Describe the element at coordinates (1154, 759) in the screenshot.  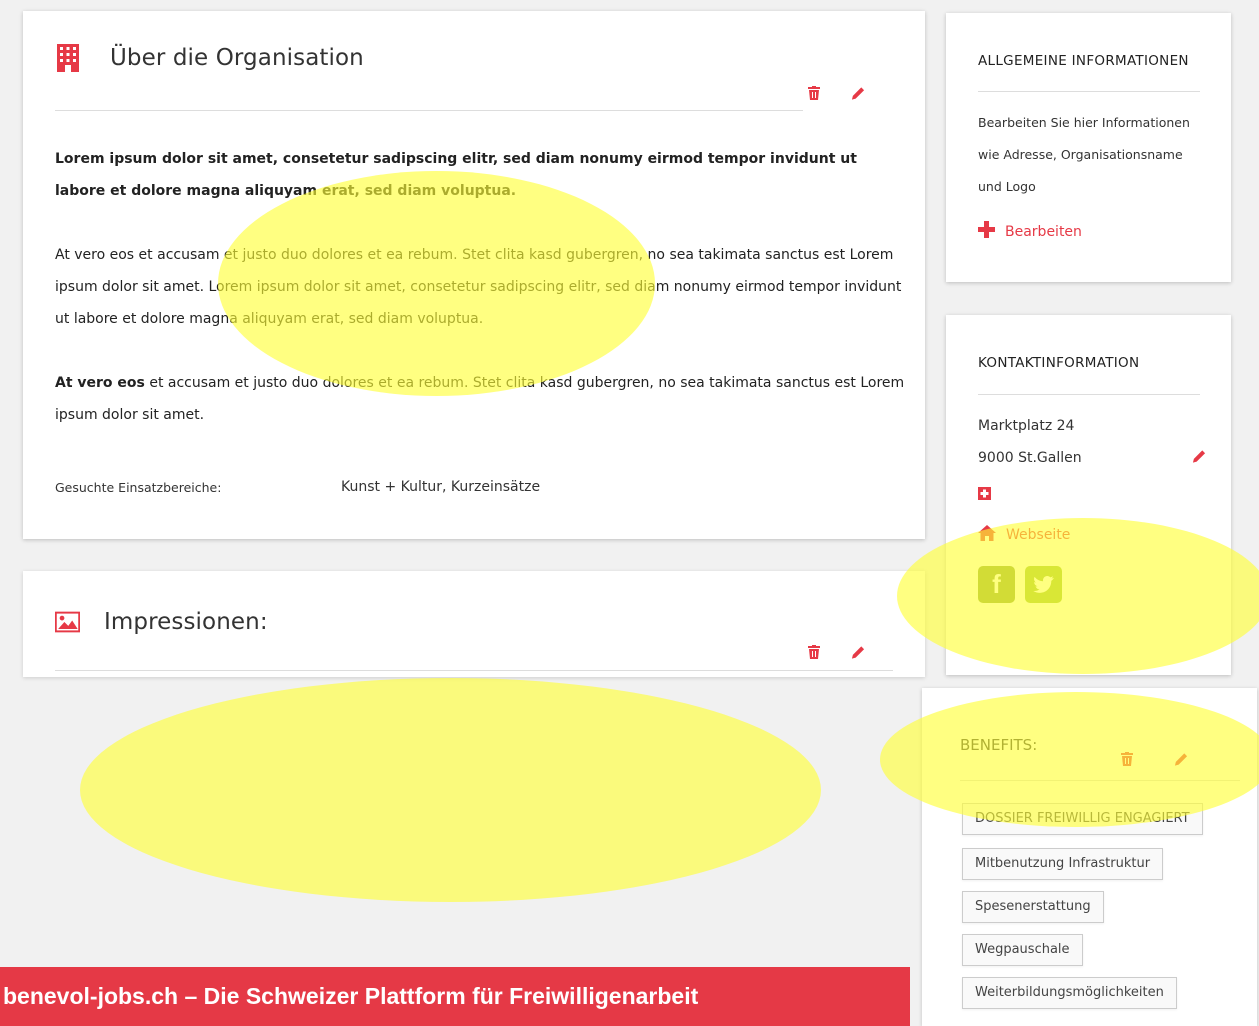
I see `benefits-actions` at that location.